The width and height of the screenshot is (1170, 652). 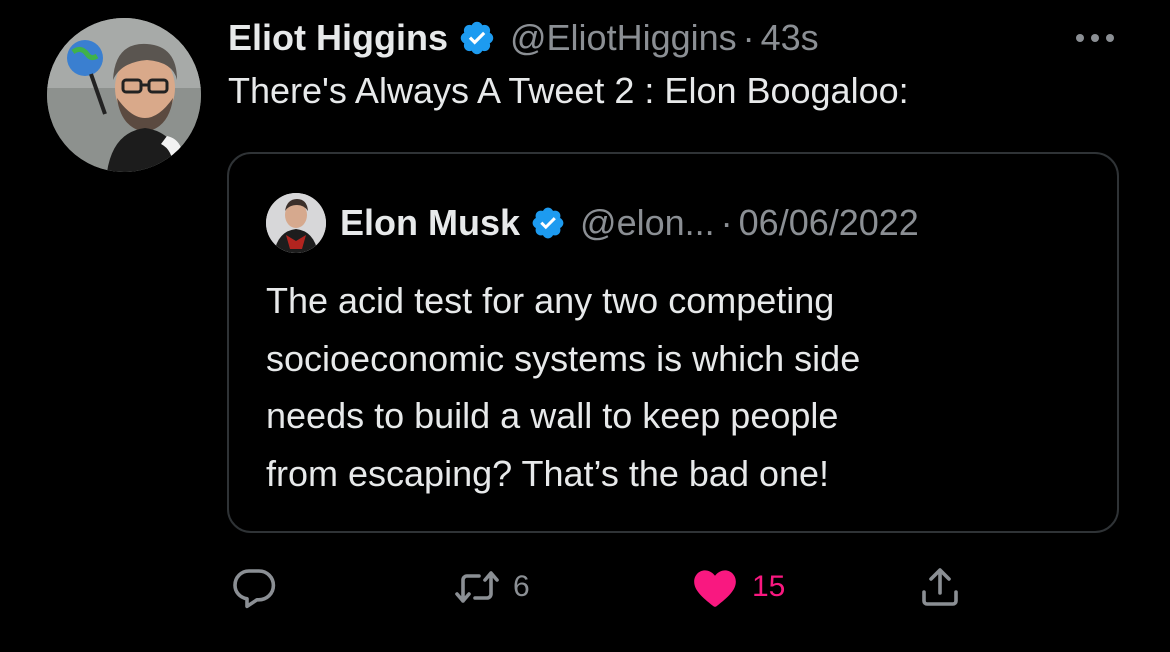 What do you see at coordinates (552, 415) in the screenshot?
I see `quoted-text-line: needs to build a wall to keep people` at bounding box center [552, 415].